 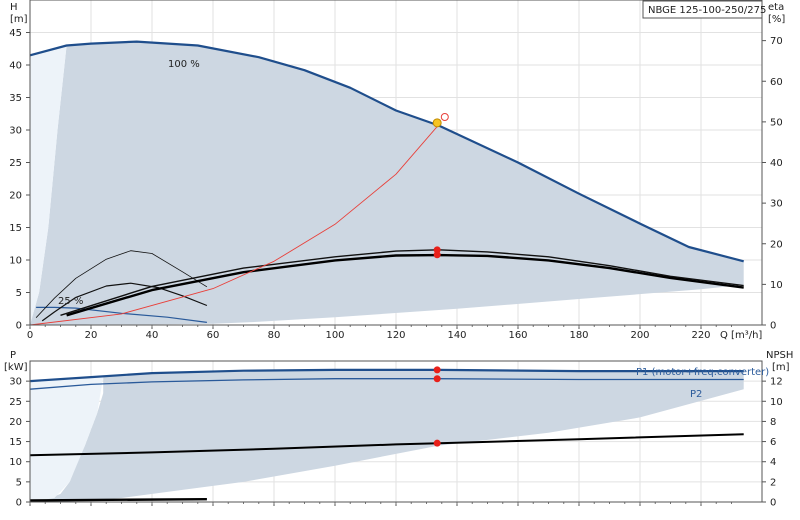 What do you see at coordinates (517, 335) in the screenshot?
I see `x-tick-label: 160` at bounding box center [517, 335].